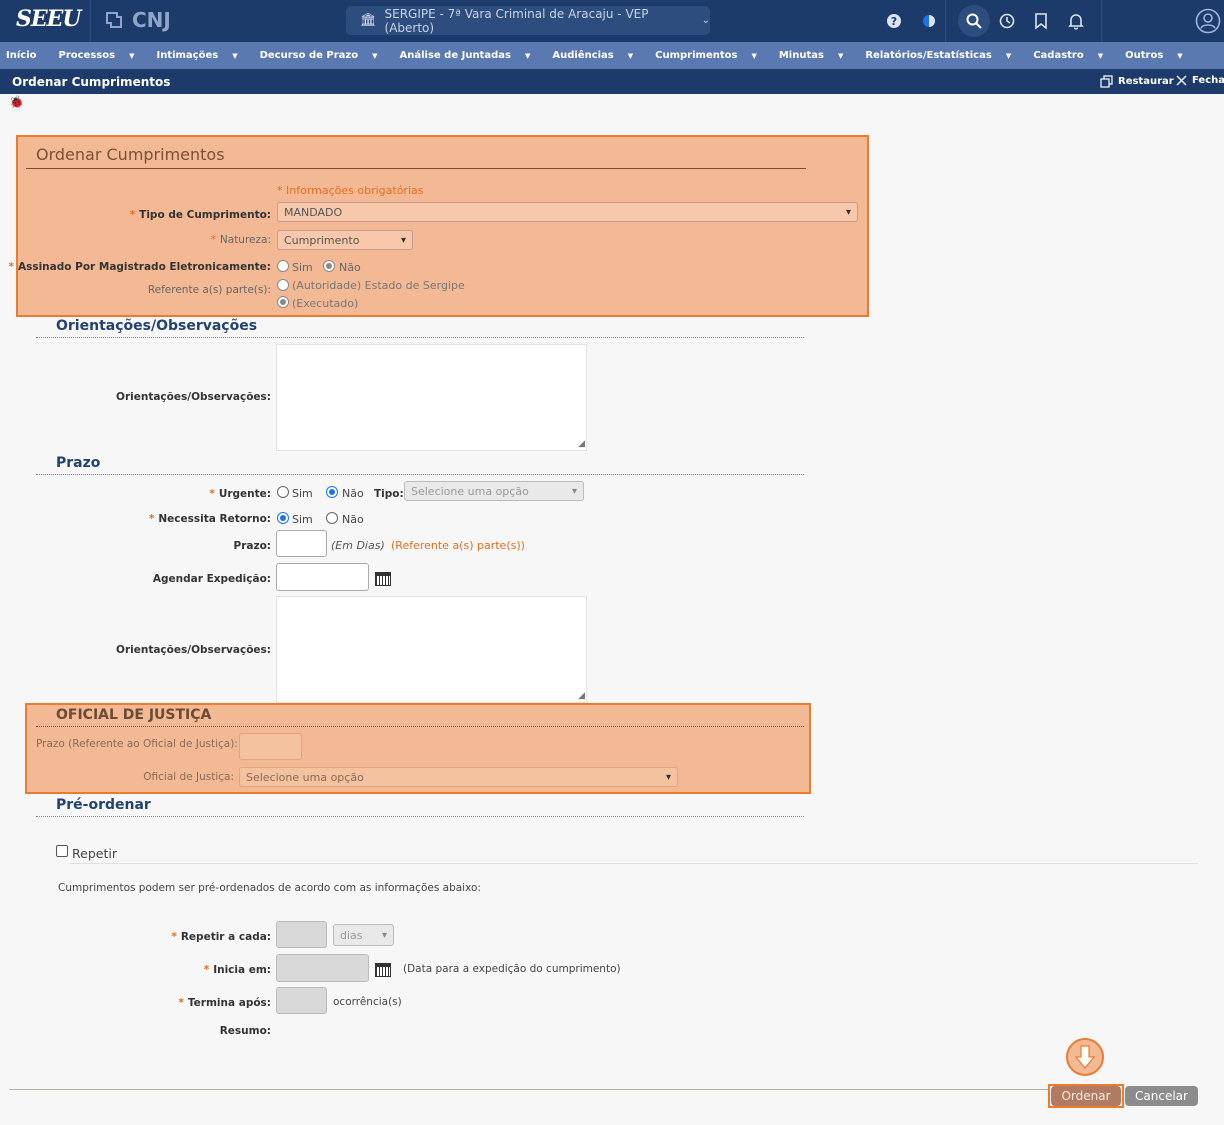  I want to click on restore-button: Restaurar, so click(1137, 81).